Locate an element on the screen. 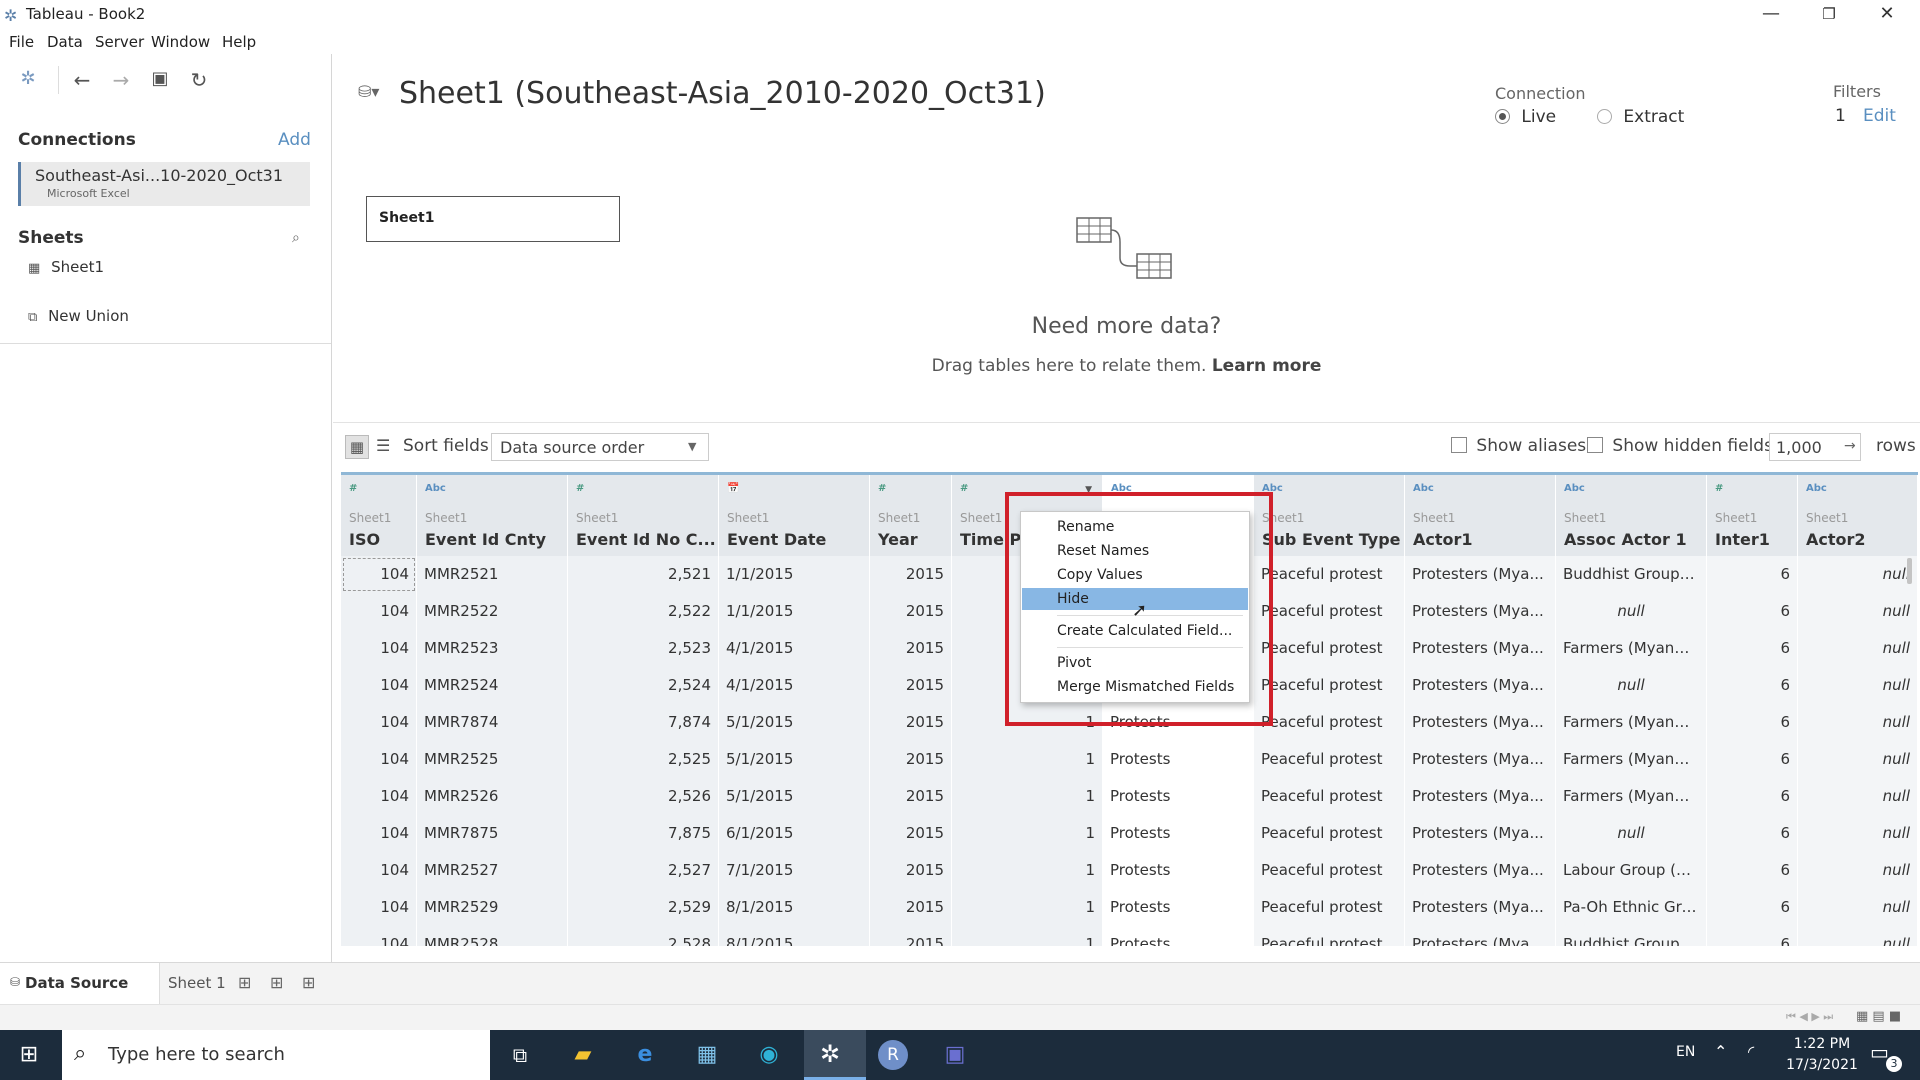 This screenshot has width=1920, height=1080. restore-button: ❐ is located at coordinates (1829, 15).